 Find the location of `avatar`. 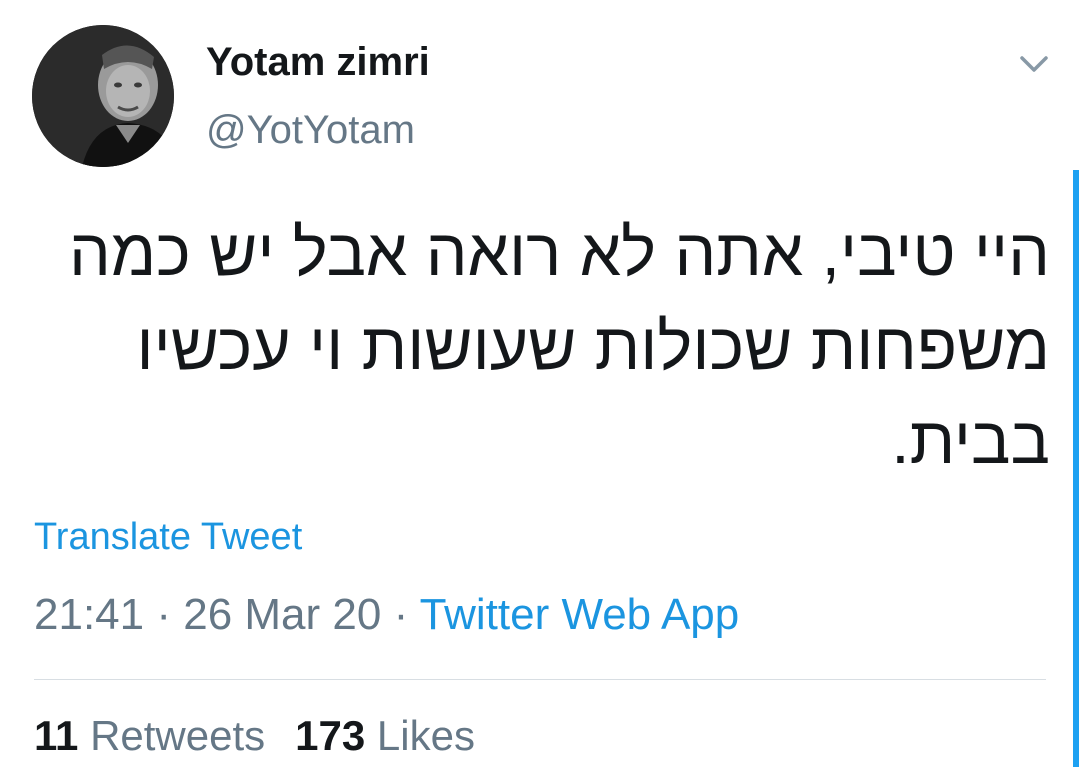

avatar is located at coordinates (103, 96).